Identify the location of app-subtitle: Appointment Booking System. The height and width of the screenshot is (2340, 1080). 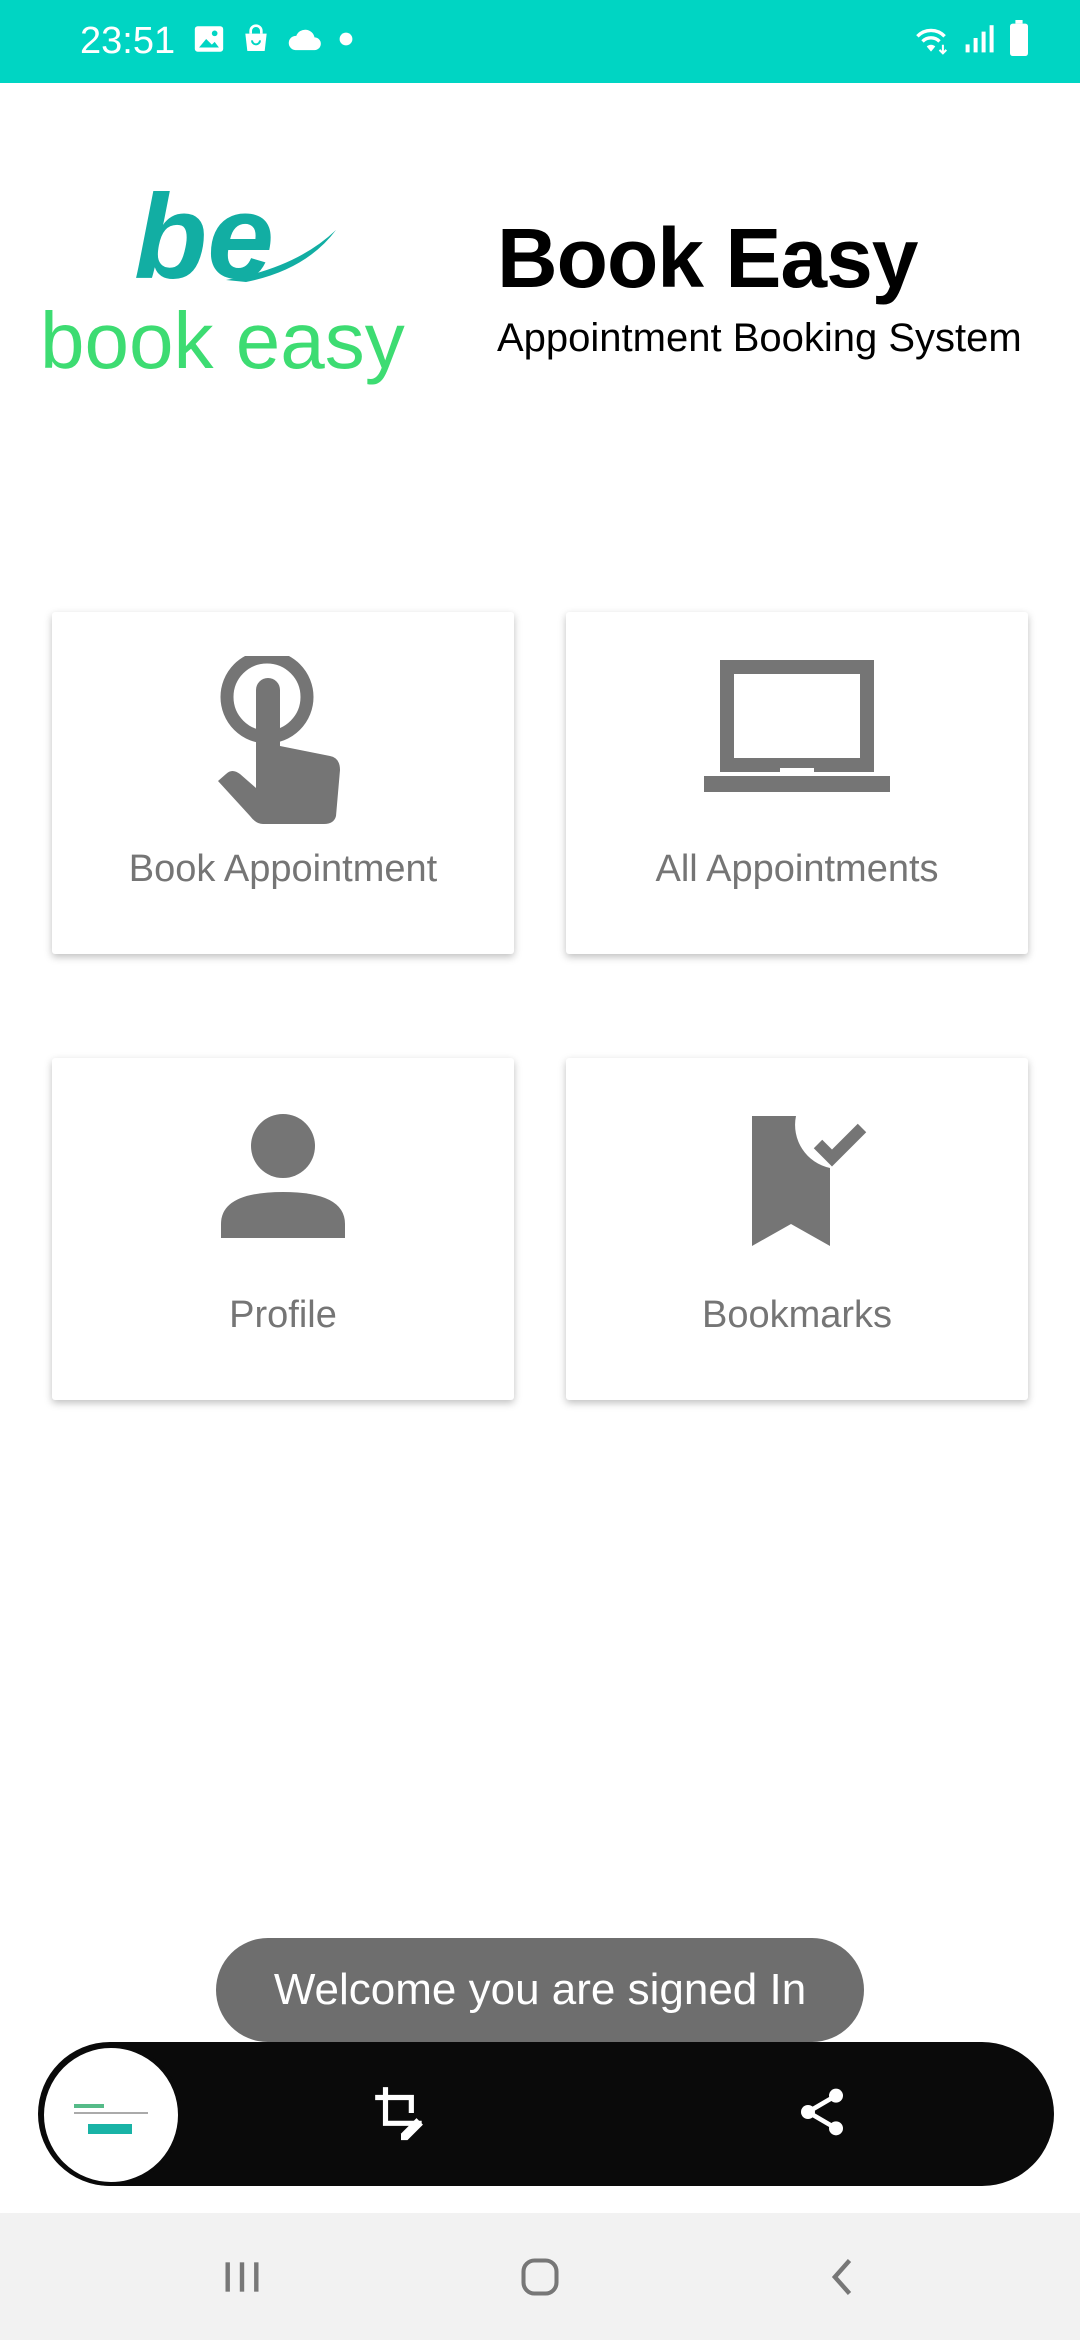
(759, 338).